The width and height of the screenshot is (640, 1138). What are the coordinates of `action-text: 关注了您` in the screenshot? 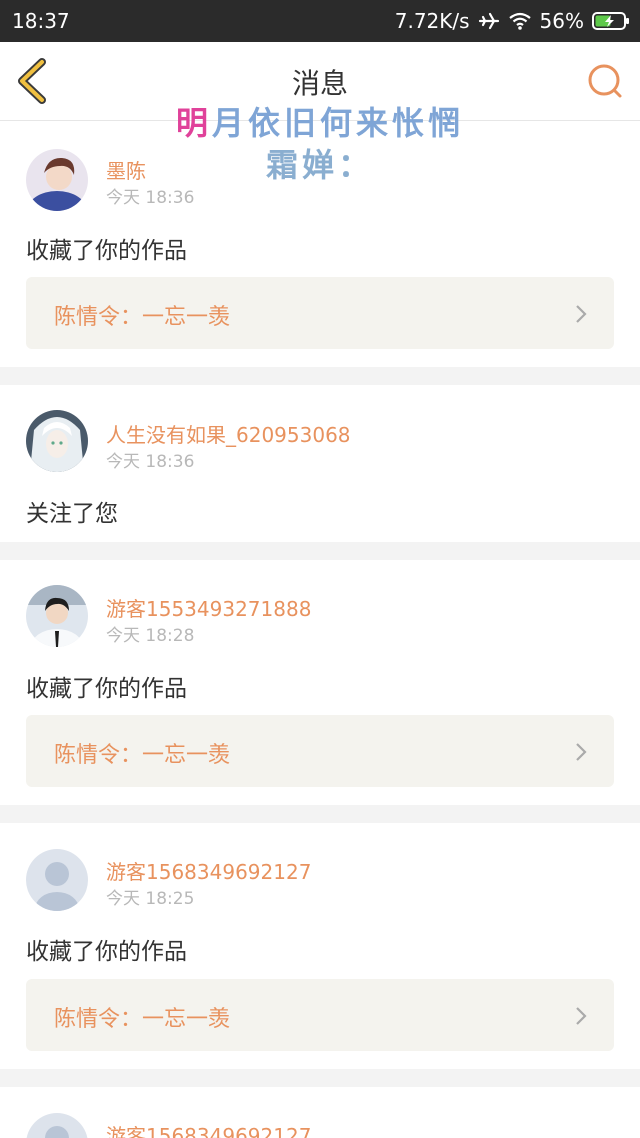 It's located at (72, 514).